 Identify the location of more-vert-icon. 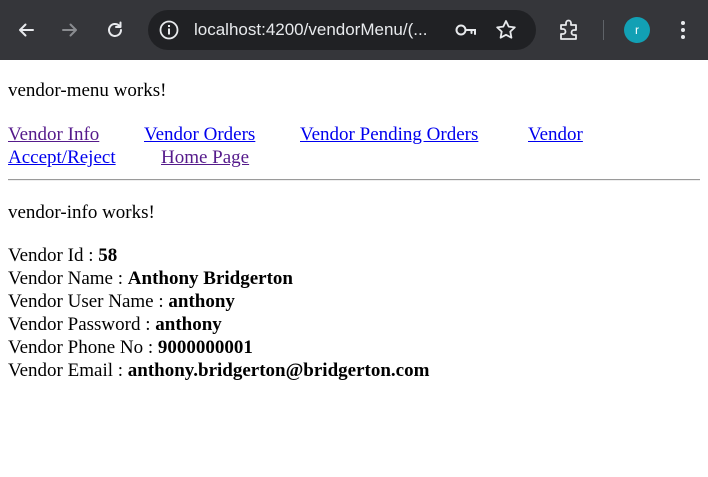
(683, 30).